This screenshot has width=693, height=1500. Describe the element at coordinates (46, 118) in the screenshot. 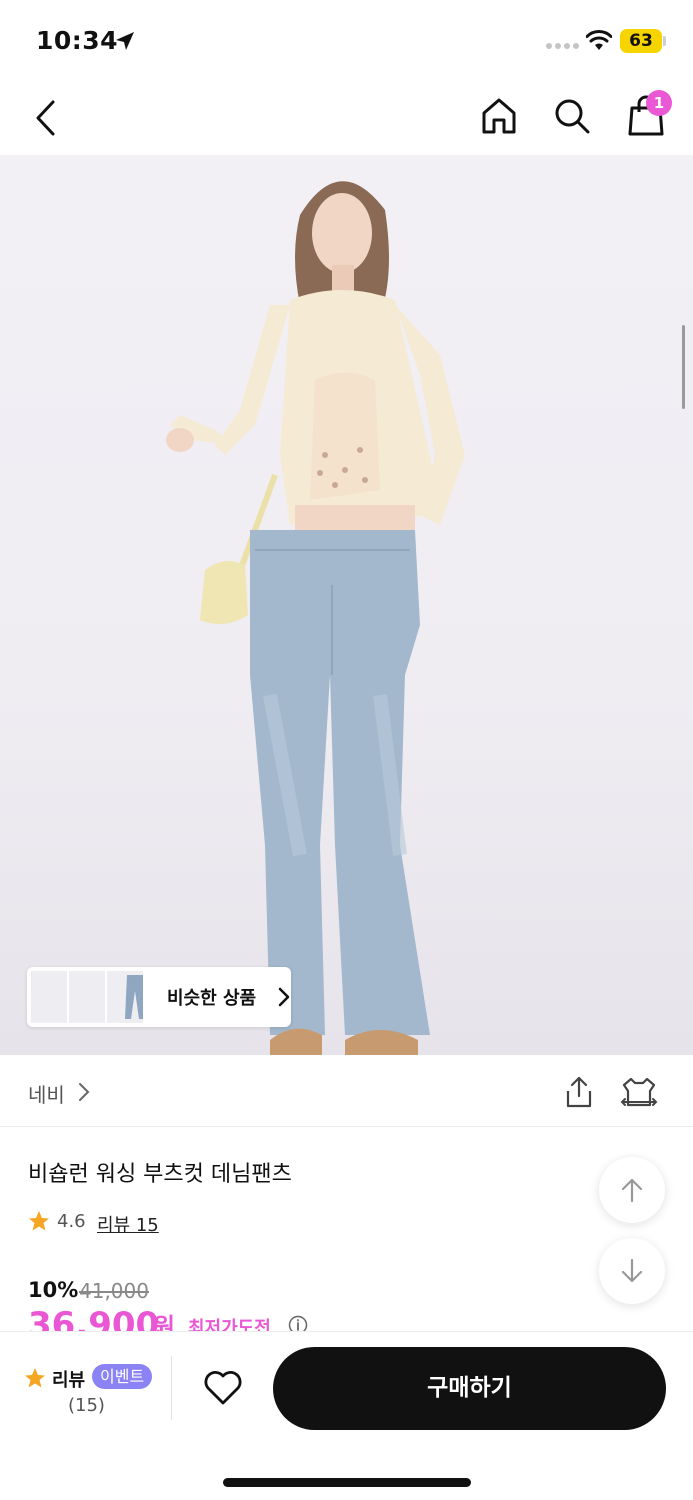

I see `back-arrow-icon` at that location.